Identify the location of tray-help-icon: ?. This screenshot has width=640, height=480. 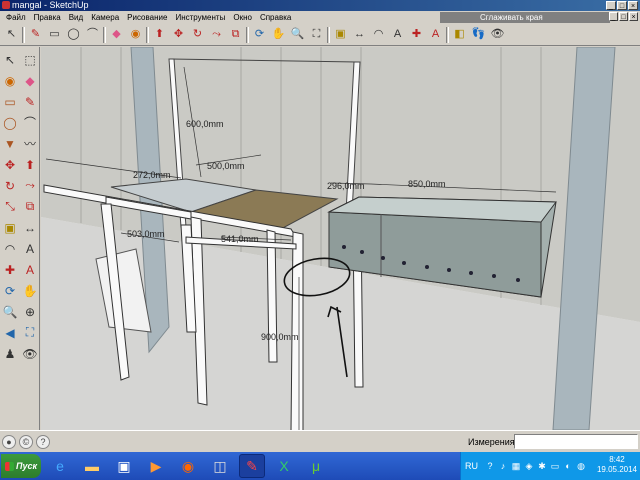
(490, 466).